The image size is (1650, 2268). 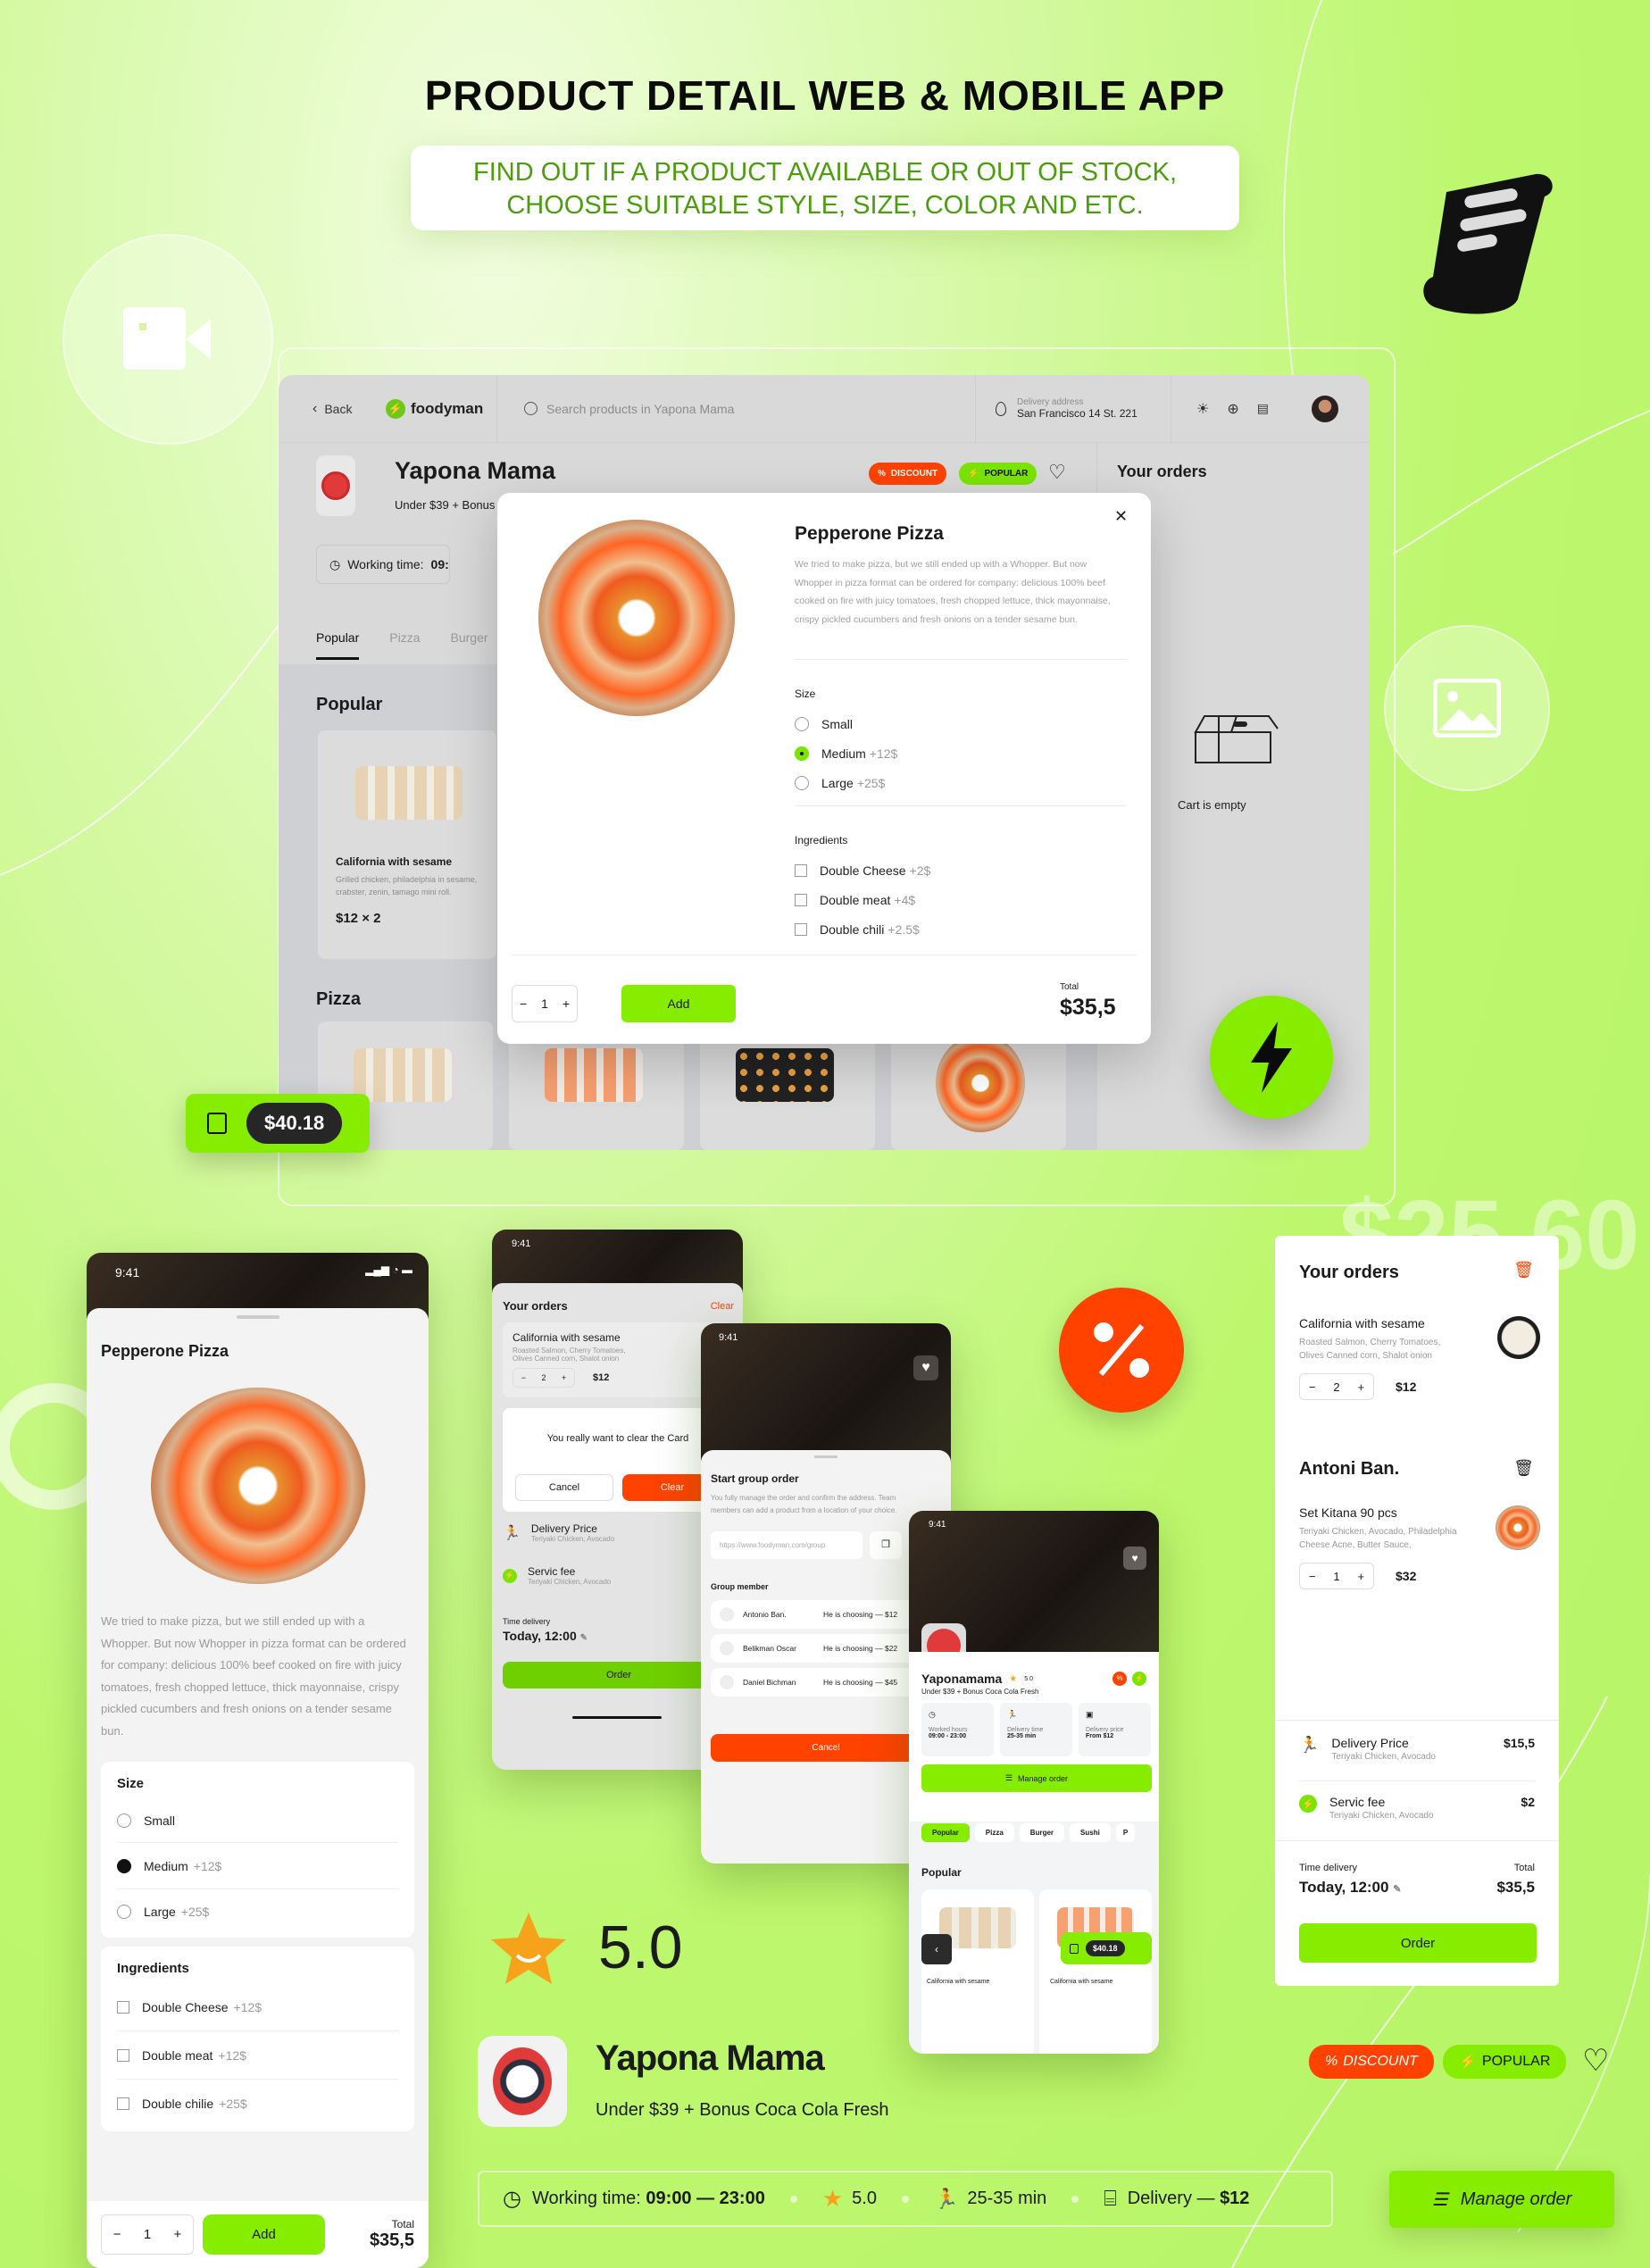 I want to click on group-member-row: Daniel Bichman He is choosing — $45, so click(x=826, y=1682).